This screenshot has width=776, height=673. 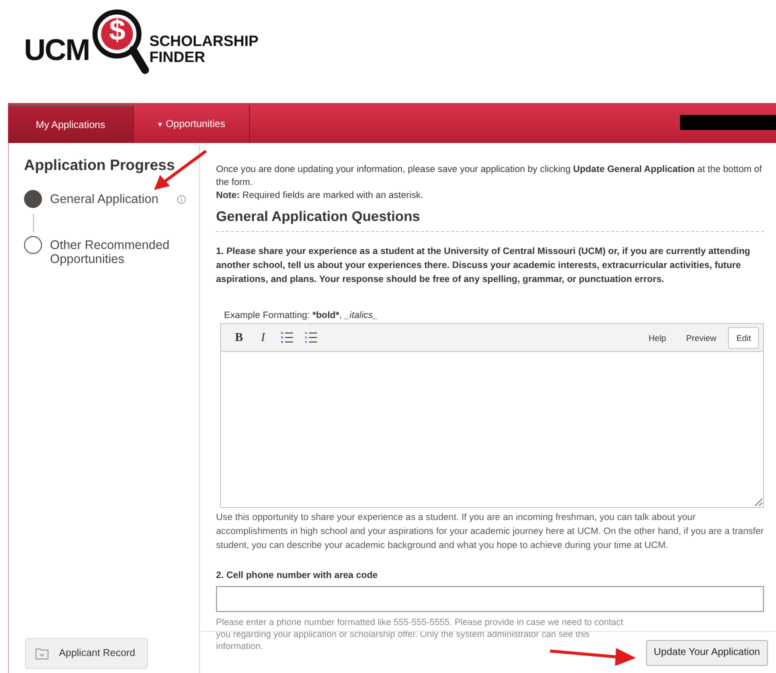 I want to click on help-text: Use this opportunity to share your experience as a student. If you are an incoming freshman, you can talk about your accomplishments in high school and your aspirations for your academic journey here at UCM. On the other hand, if you are a transfer student, you can describe your academic background and what you hope to achieve during your time at UCM., so click(x=490, y=531).